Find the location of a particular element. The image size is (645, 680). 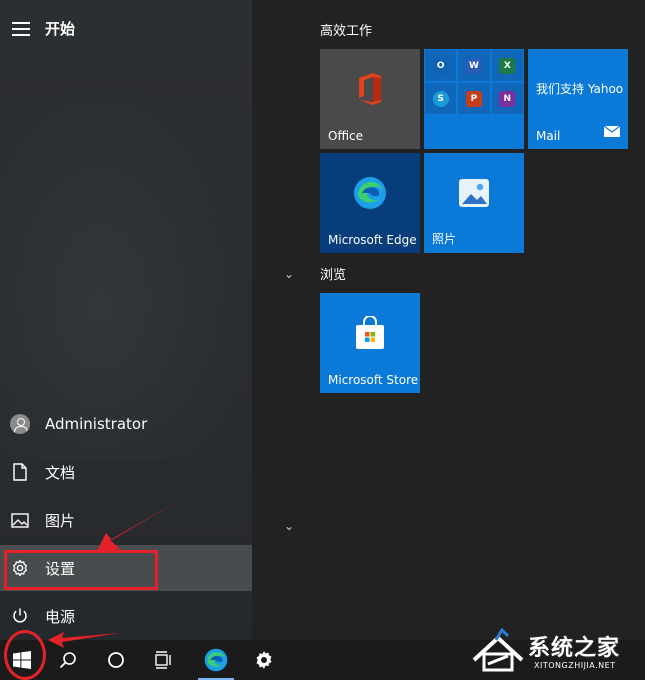

hamburger-menu-icon is located at coordinates (21, 29).